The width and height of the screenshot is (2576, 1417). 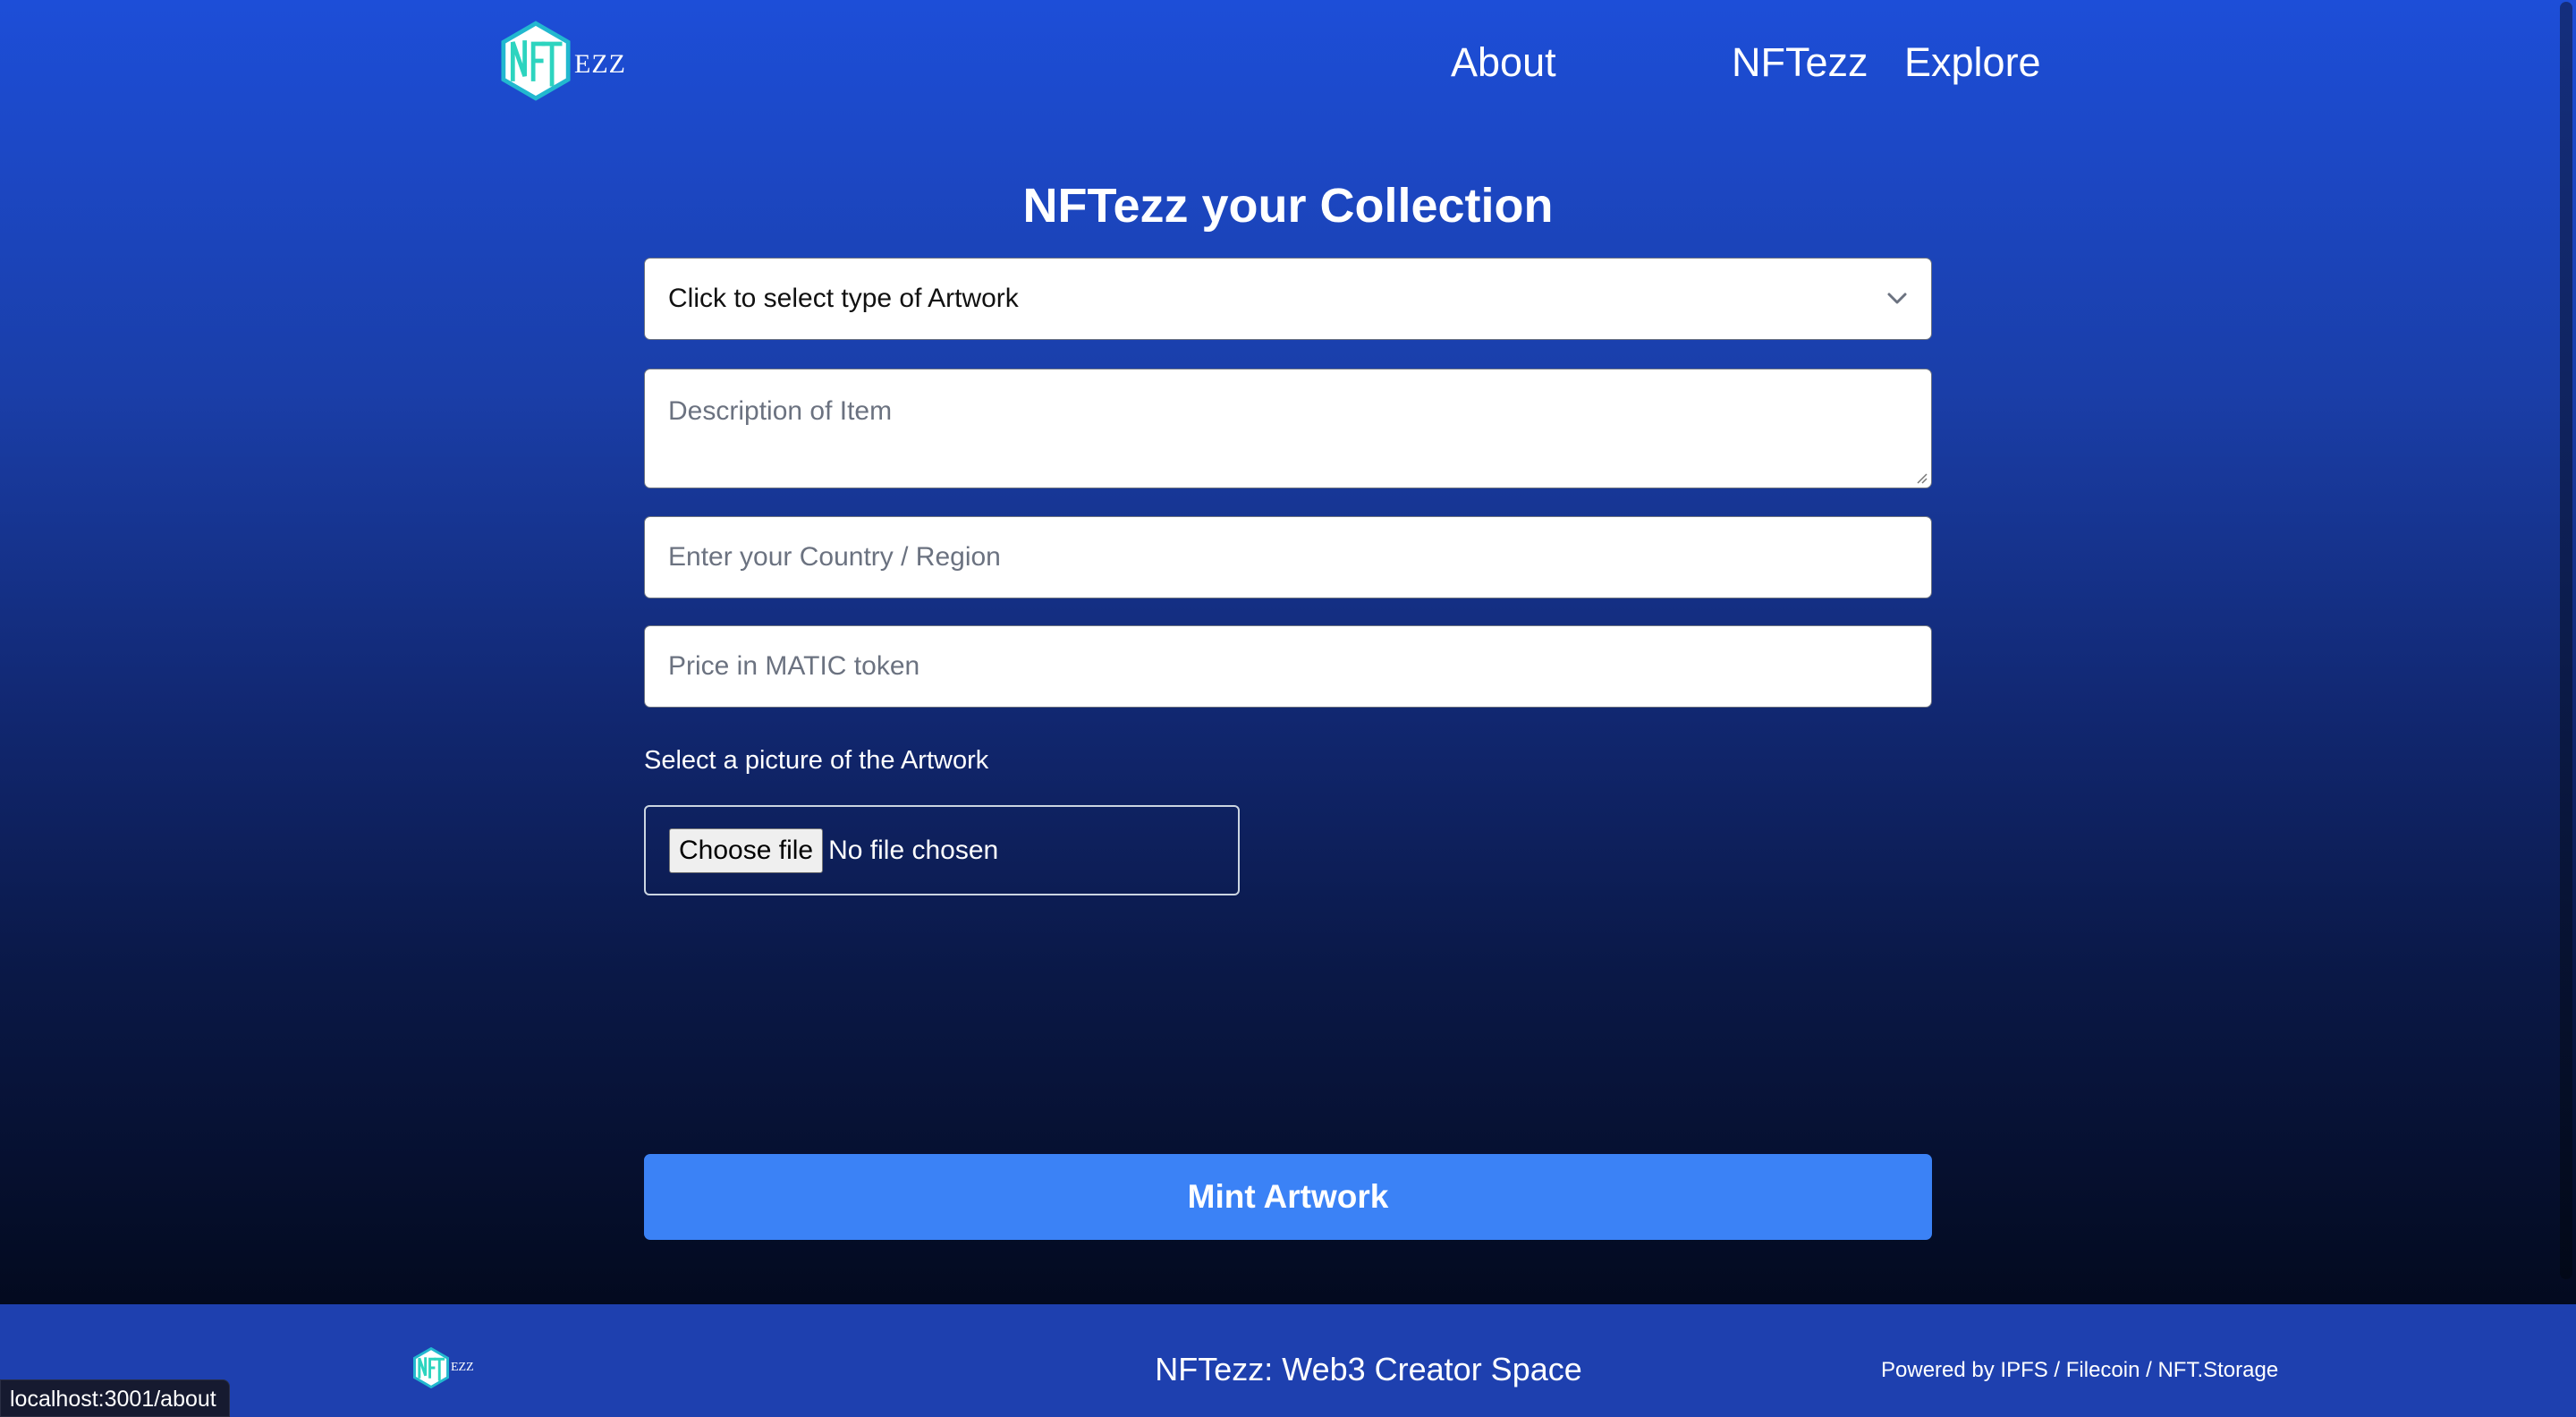 What do you see at coordinates (746, 850) in the screenshot?
I see `choose-file-button: Choose file` at bounding box center [746, 850].